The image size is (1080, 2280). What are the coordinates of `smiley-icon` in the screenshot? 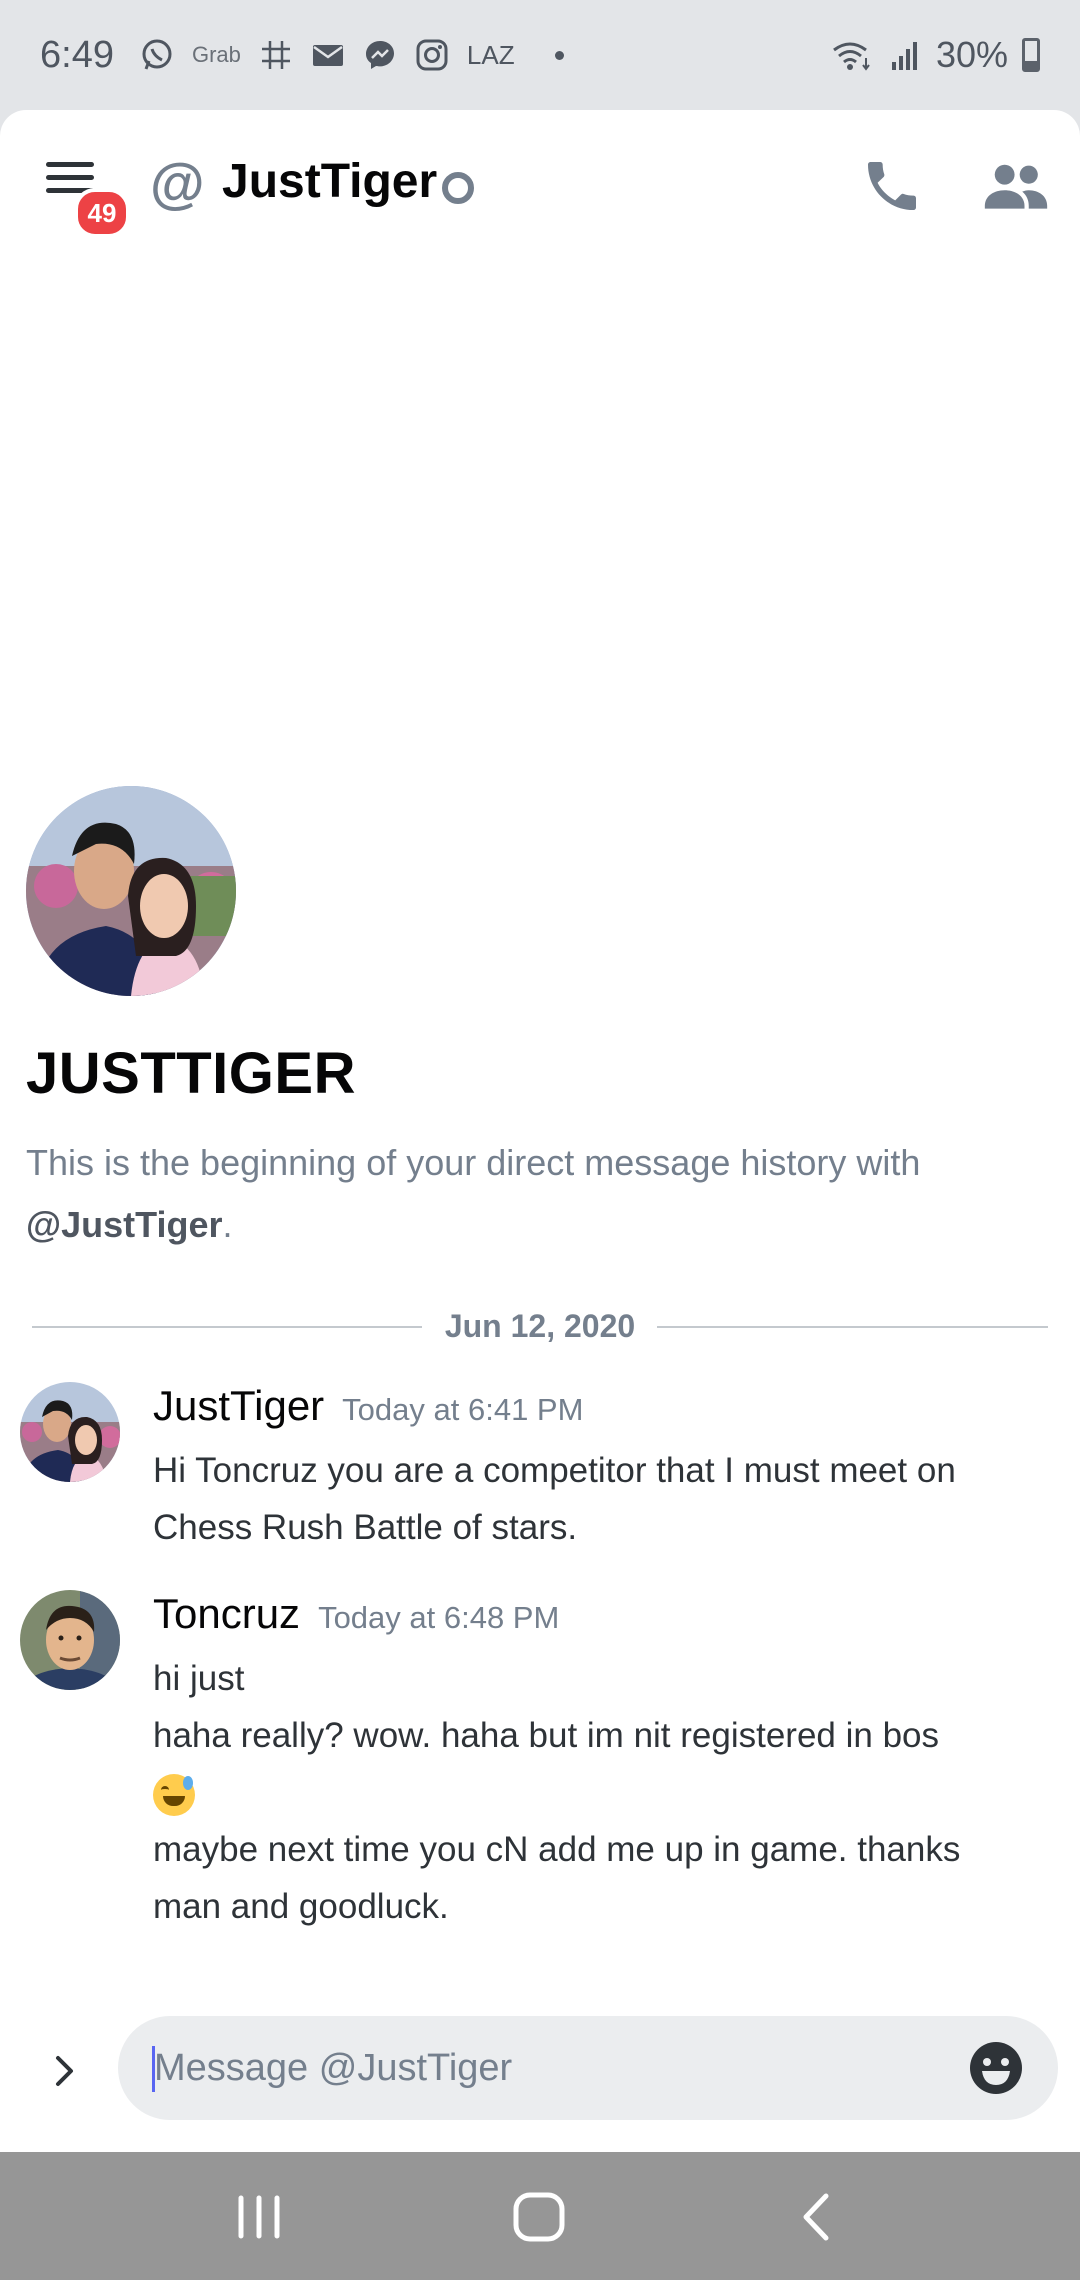 It's located at (996, 2068).